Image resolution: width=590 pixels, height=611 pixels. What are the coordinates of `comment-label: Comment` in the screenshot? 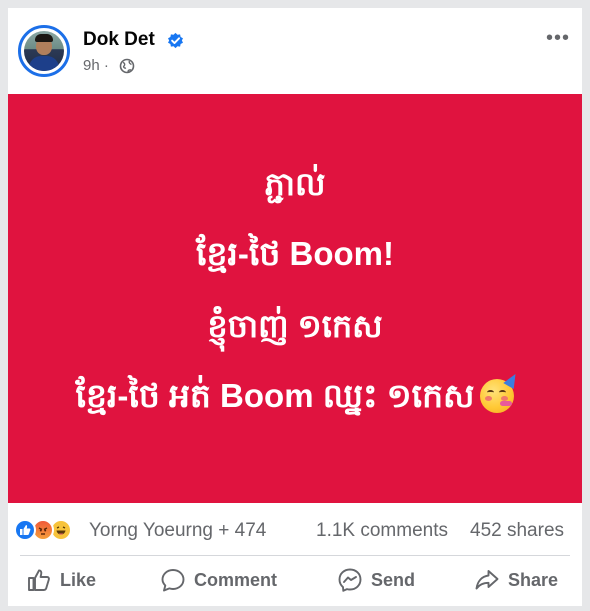 It's located at (236, 579).